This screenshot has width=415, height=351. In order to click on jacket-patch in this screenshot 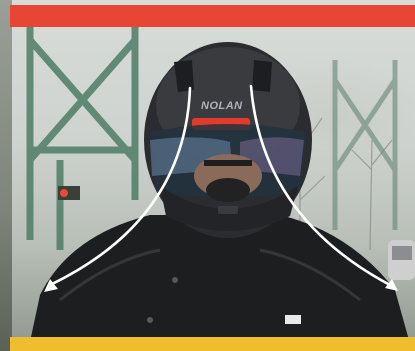, I will do `click(293, 319)`.